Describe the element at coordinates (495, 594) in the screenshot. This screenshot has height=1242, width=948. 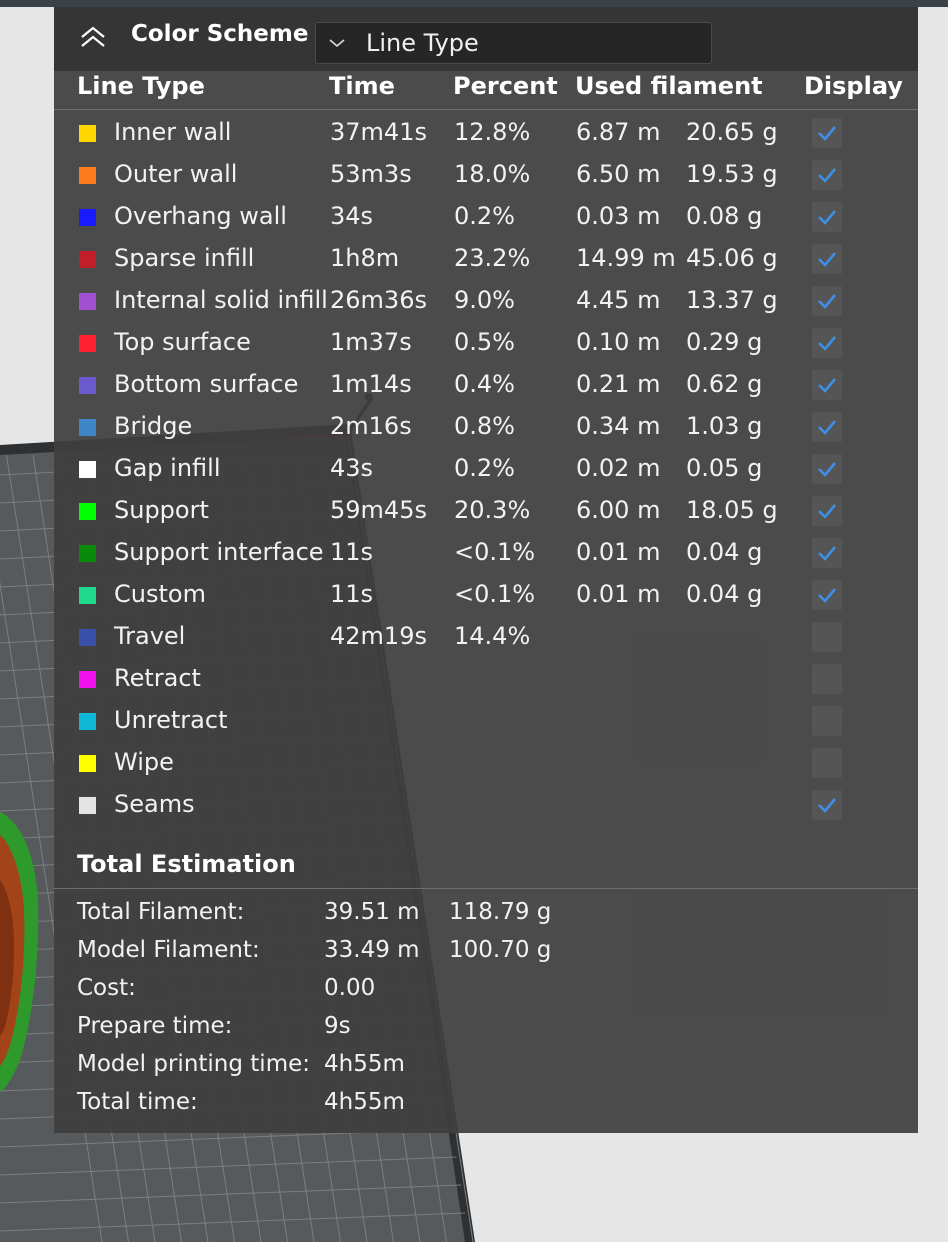
I see `line-type-percent: <0.1%` at that location.